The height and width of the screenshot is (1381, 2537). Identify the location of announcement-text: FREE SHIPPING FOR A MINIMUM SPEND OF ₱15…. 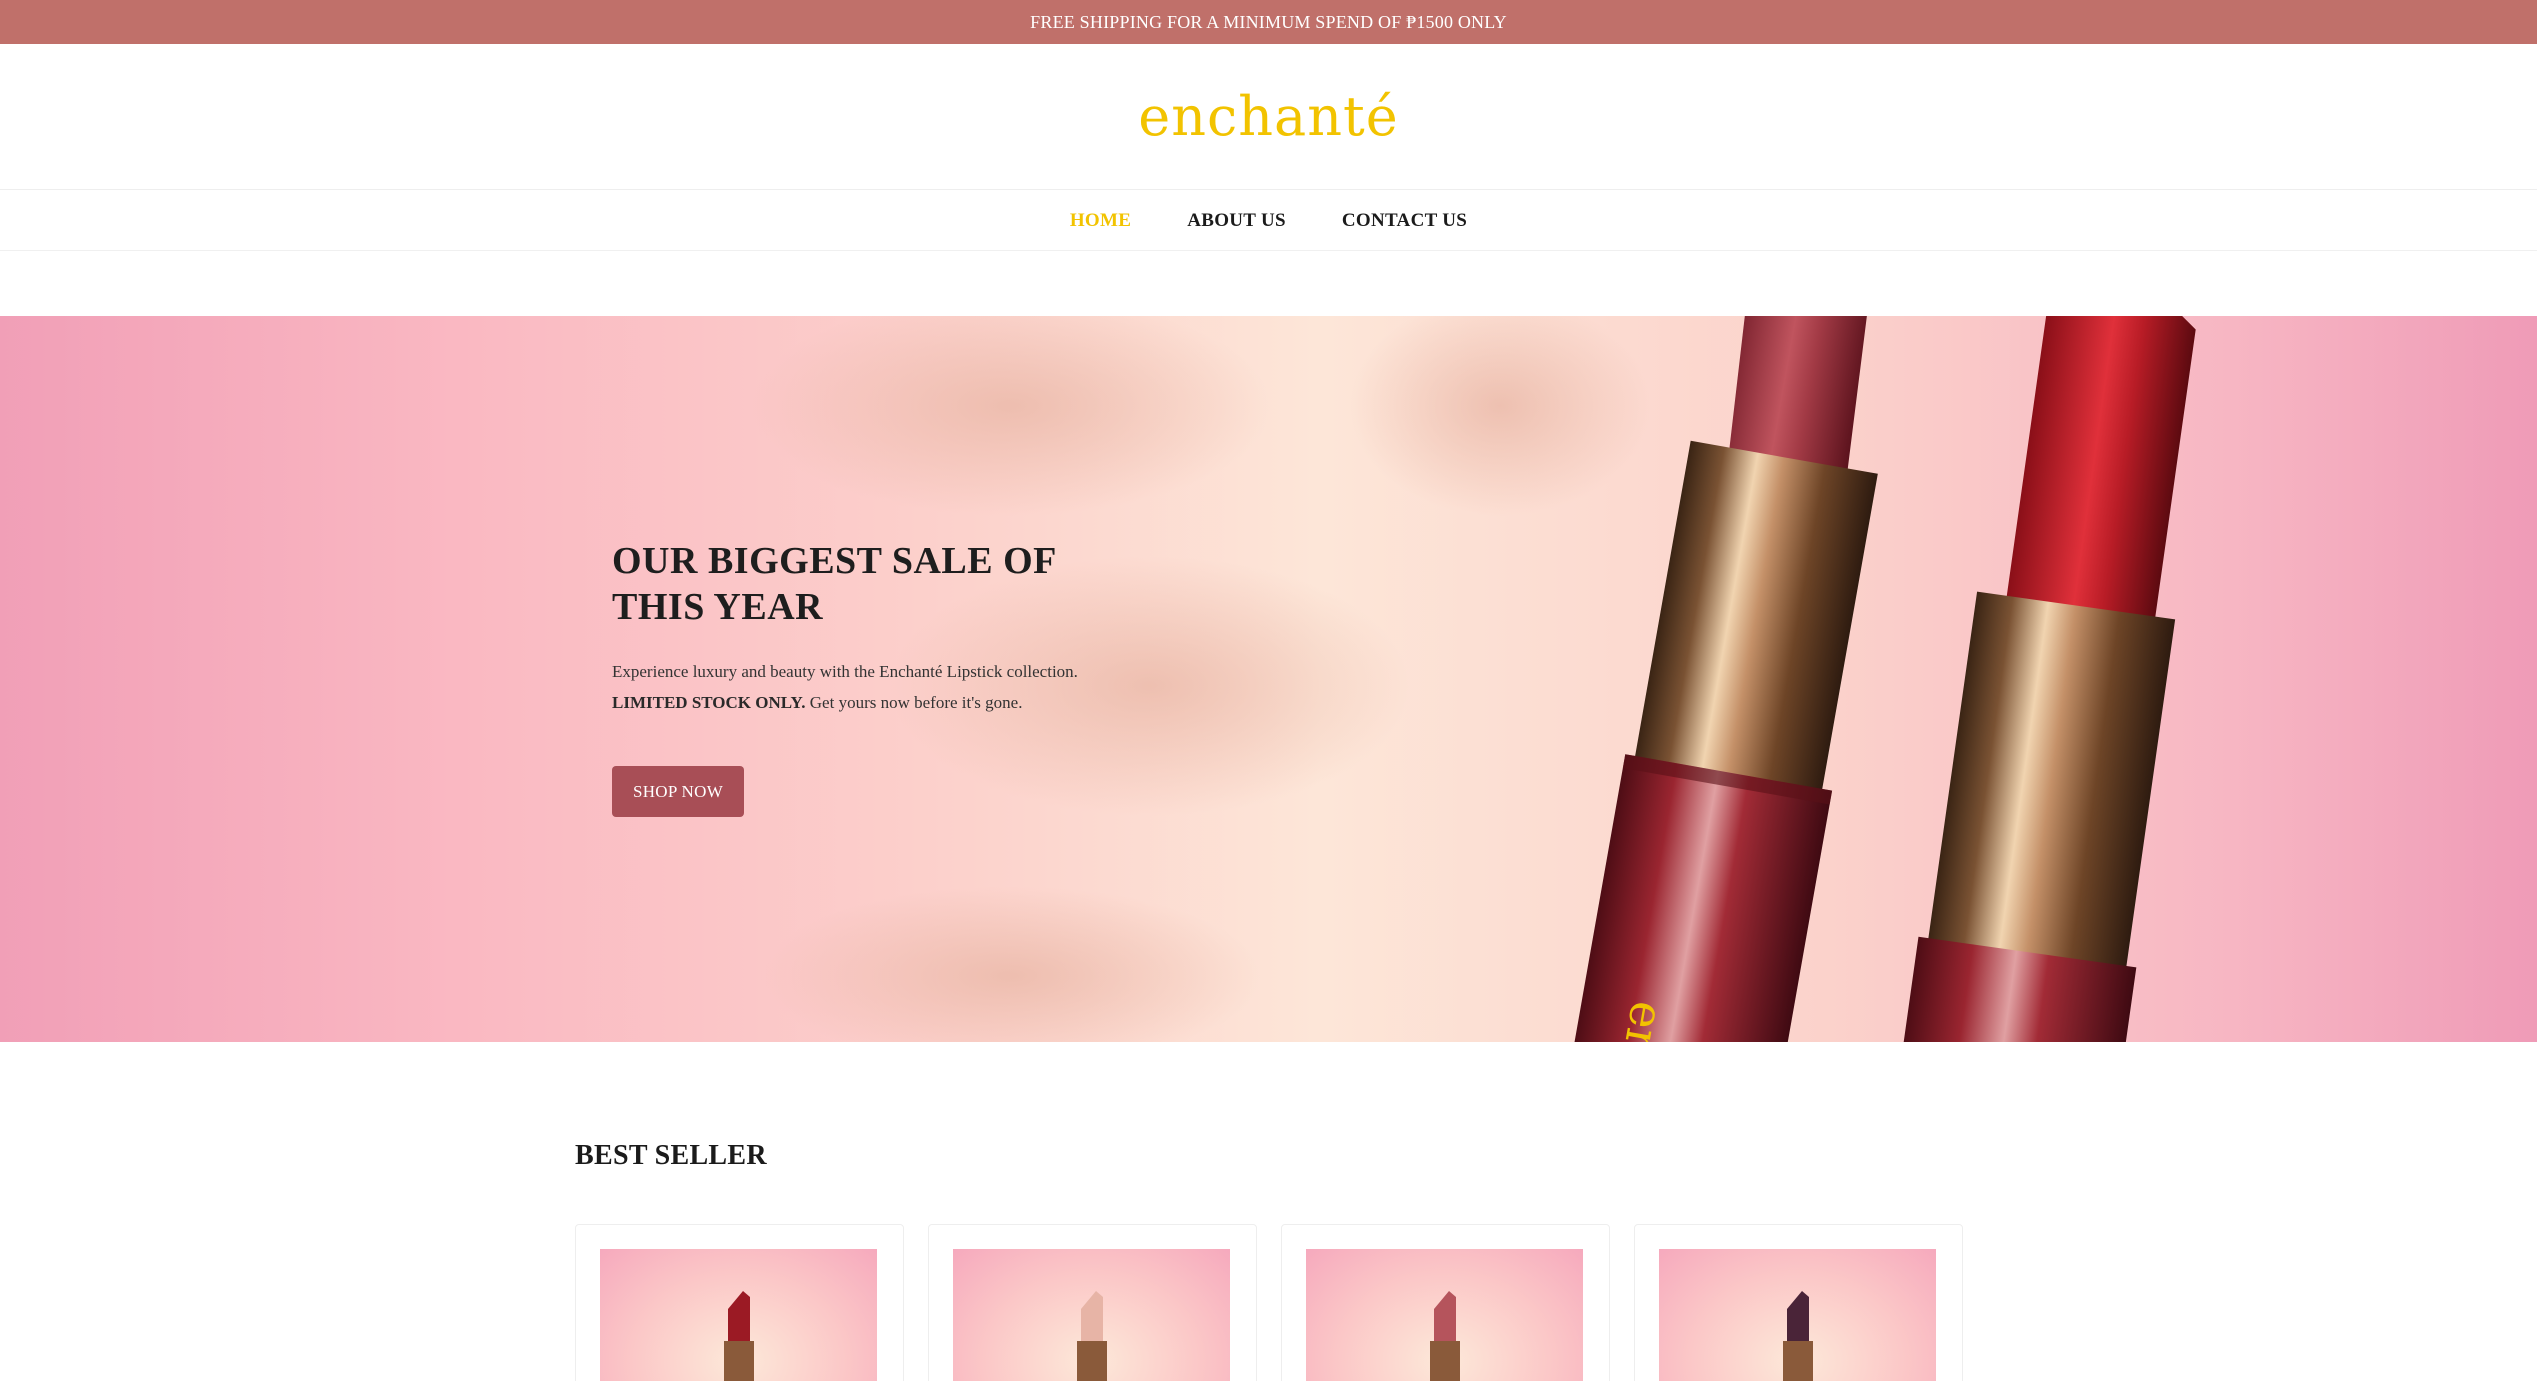
(1268, 21).